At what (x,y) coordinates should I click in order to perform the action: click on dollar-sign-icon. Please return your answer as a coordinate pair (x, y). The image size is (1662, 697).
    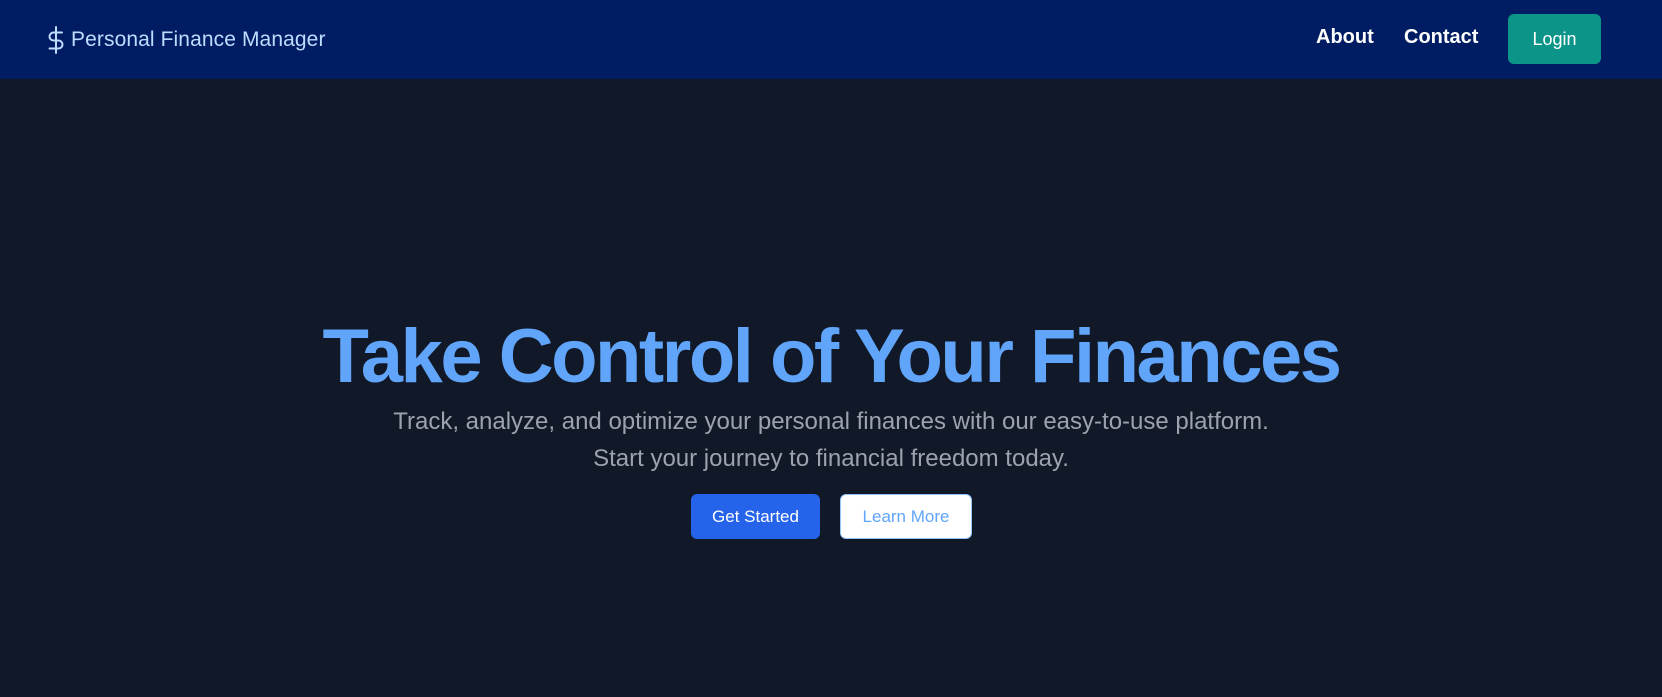
    Looking at the image, I should click on (56, 40).